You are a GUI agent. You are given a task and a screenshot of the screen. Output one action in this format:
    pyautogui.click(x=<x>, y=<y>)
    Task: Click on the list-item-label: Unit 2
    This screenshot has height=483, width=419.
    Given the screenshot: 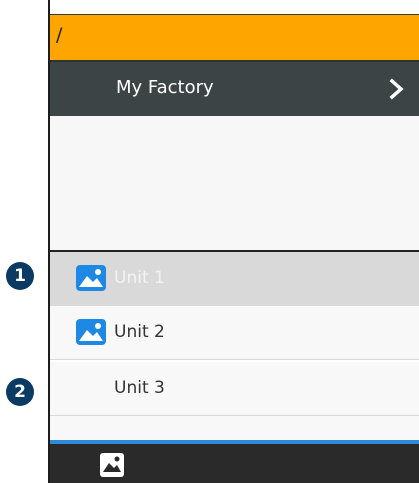 What is the action you would take?
    pyautogui.click(x=139, y=332)
    